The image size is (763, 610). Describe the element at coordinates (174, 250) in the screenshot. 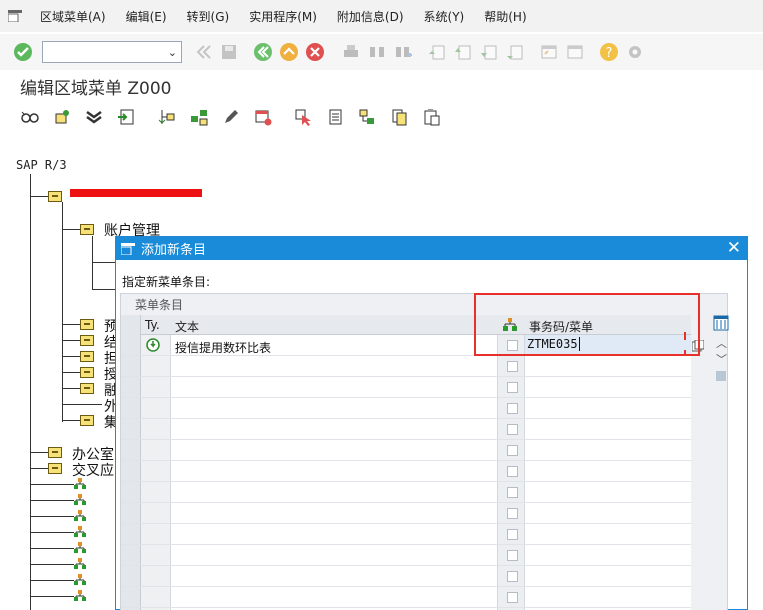

I see `dialog-title: 添加新条目` at that location.